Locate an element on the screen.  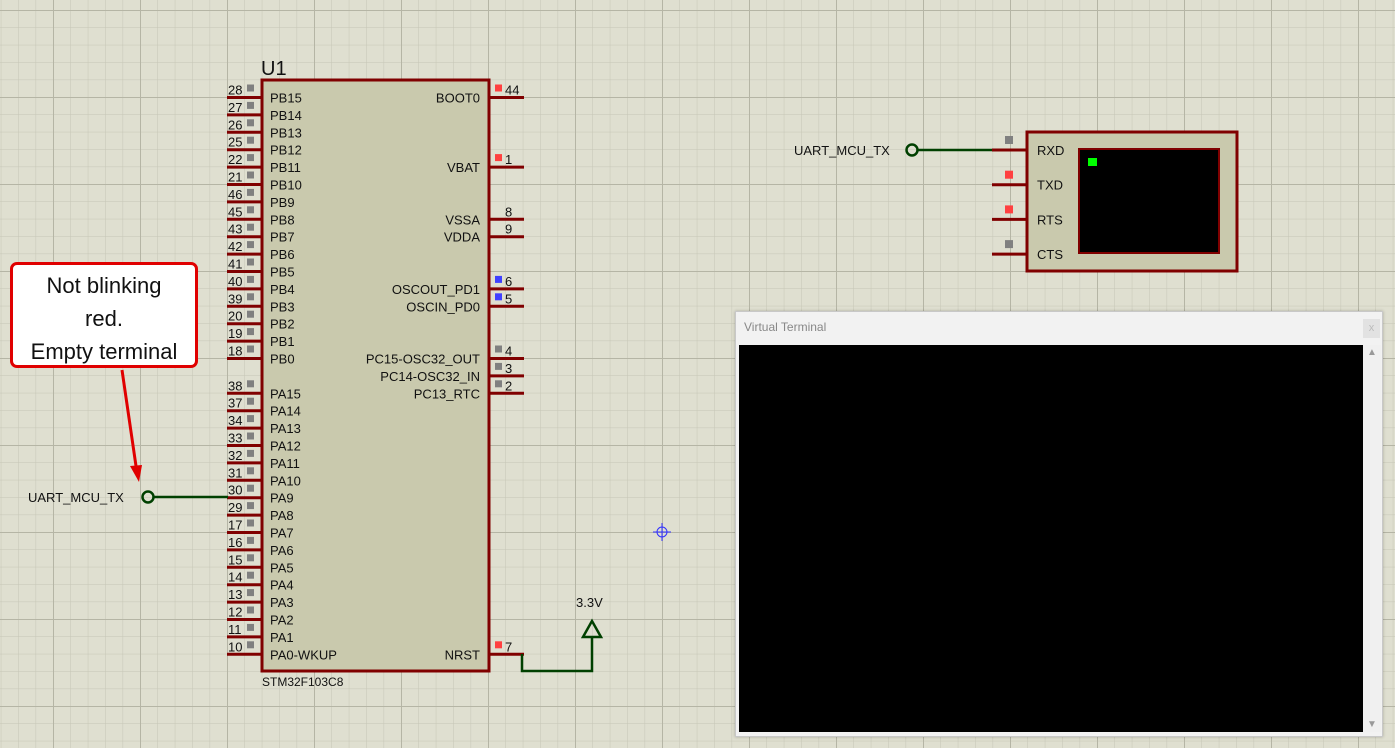
pin-number: 46 is located at coordinates (235, 194).